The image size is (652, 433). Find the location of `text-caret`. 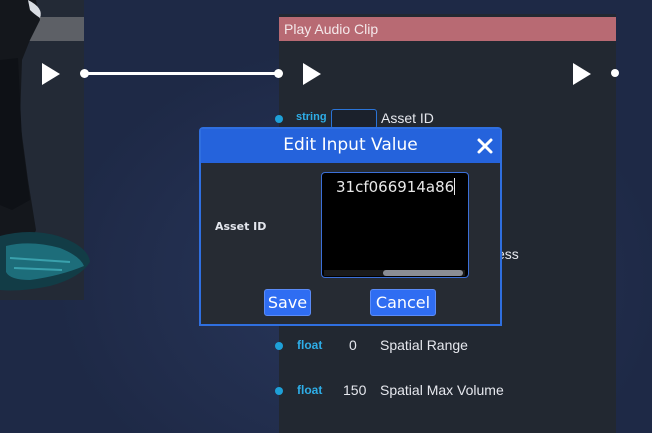

text-caret is located at coordinates (455, 186).